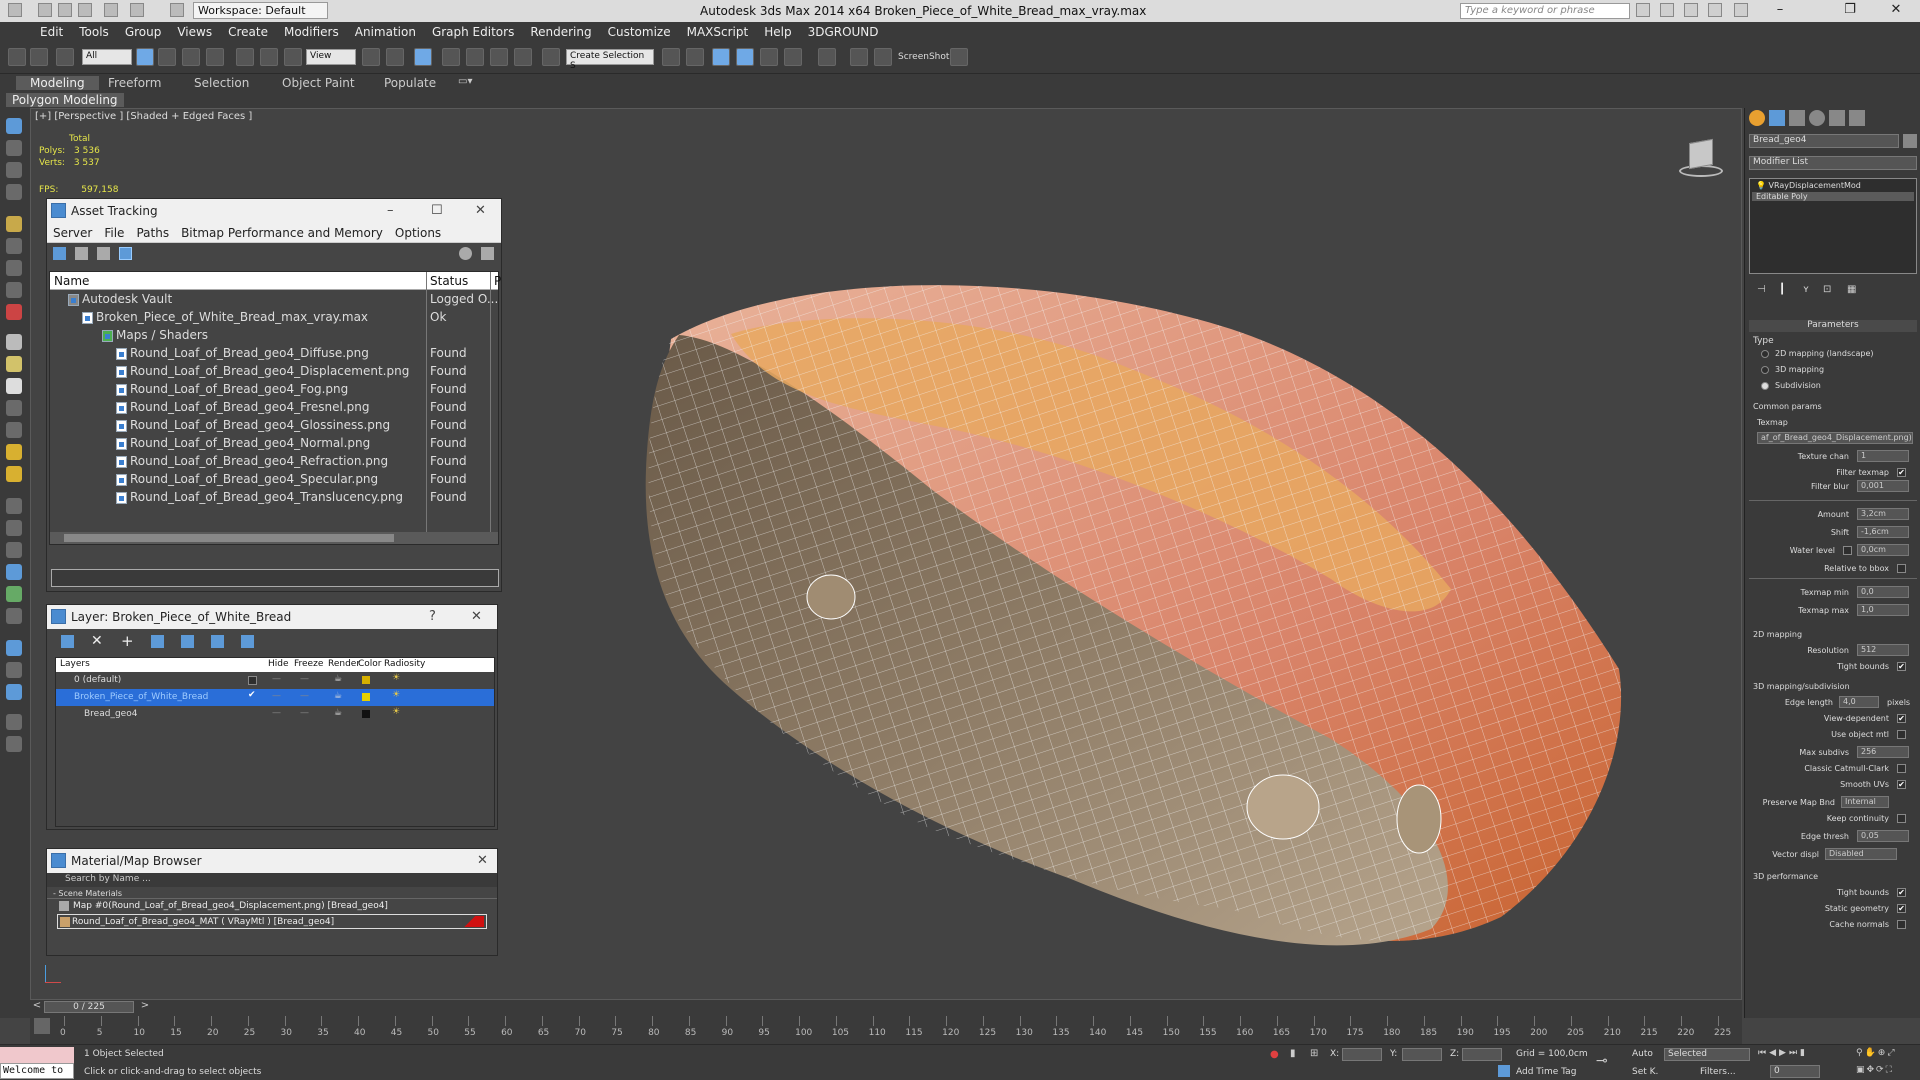 Image resolution: width=1920 pixels, height=1080 pixels. Describe the element at coordinates (1861, 854) in the screenshot. I see `vector-displ-dropdown: Disabled` at that location.